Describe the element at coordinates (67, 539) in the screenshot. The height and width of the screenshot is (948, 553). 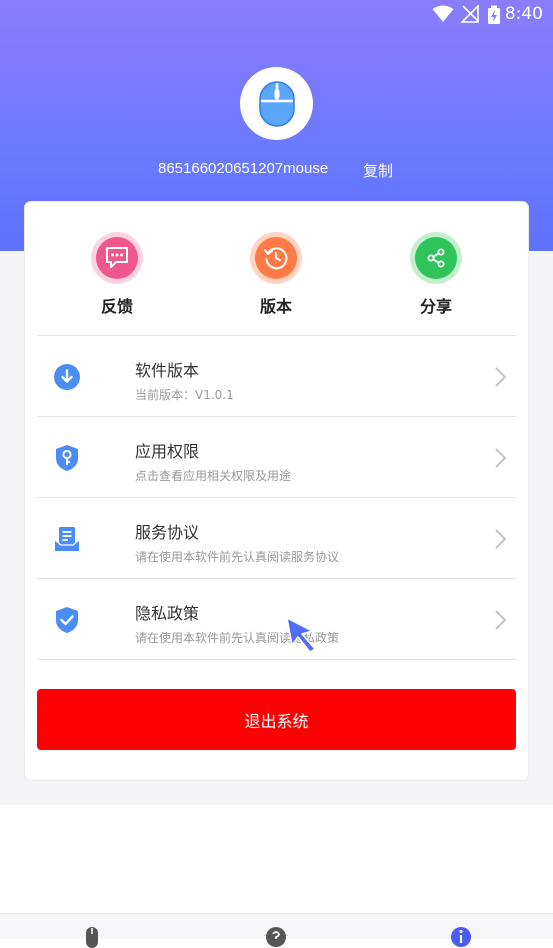
I see `agreement-icon` at that location.